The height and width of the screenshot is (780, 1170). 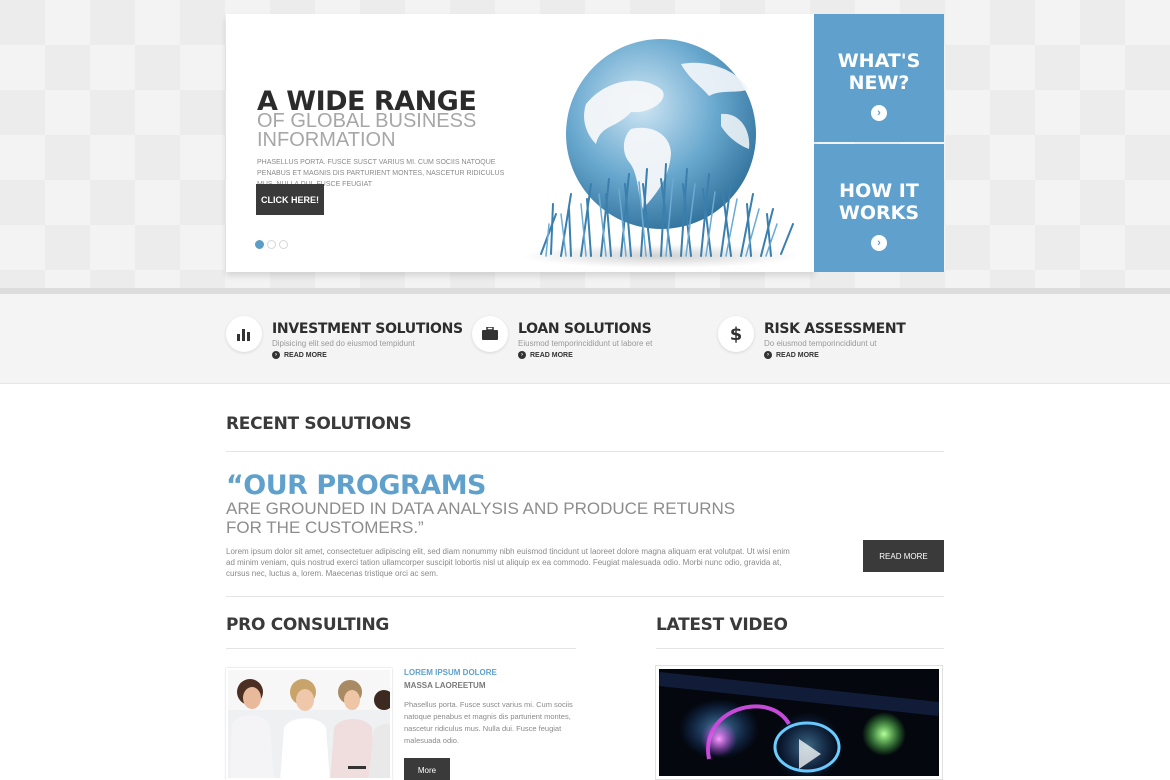 I want to click on recent-solutions-title: RECENT SOLUTIONS, so click(x=319, y=424).